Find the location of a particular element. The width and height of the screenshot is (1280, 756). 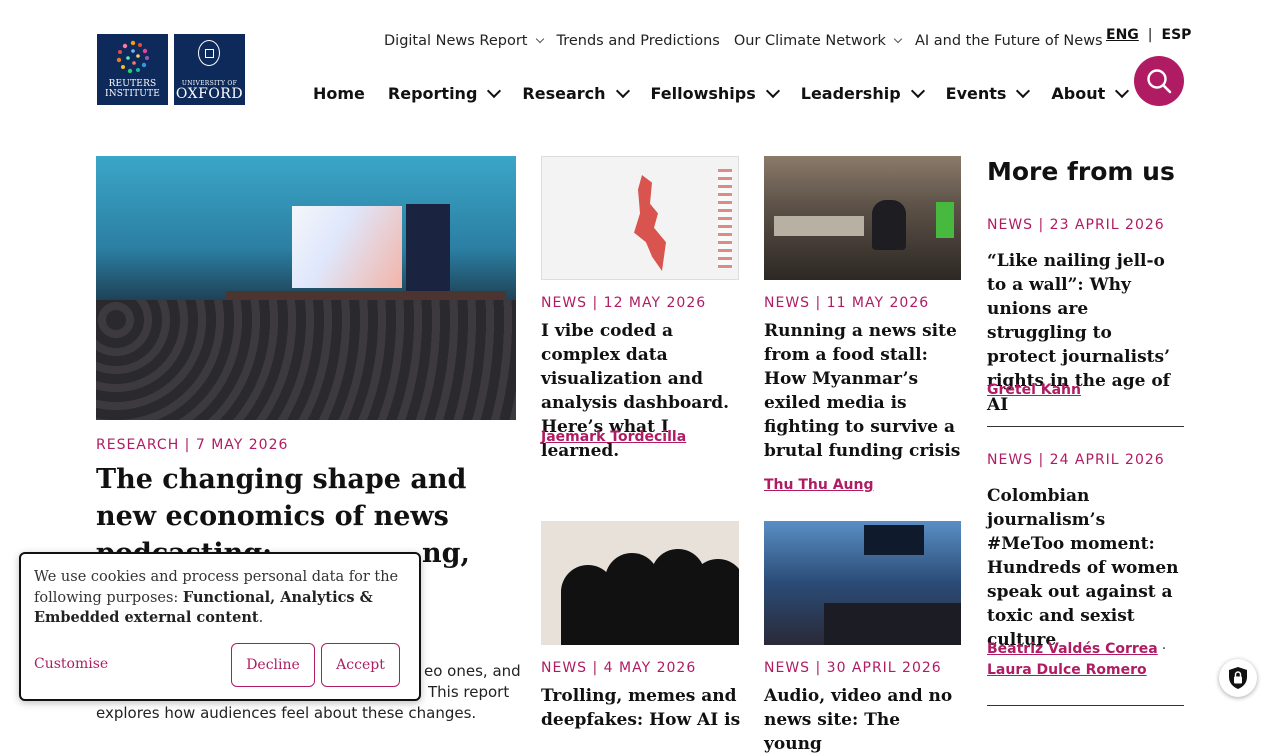

topnav-our-climate-network: Our Climate Network is located at coordinates (818, 41).